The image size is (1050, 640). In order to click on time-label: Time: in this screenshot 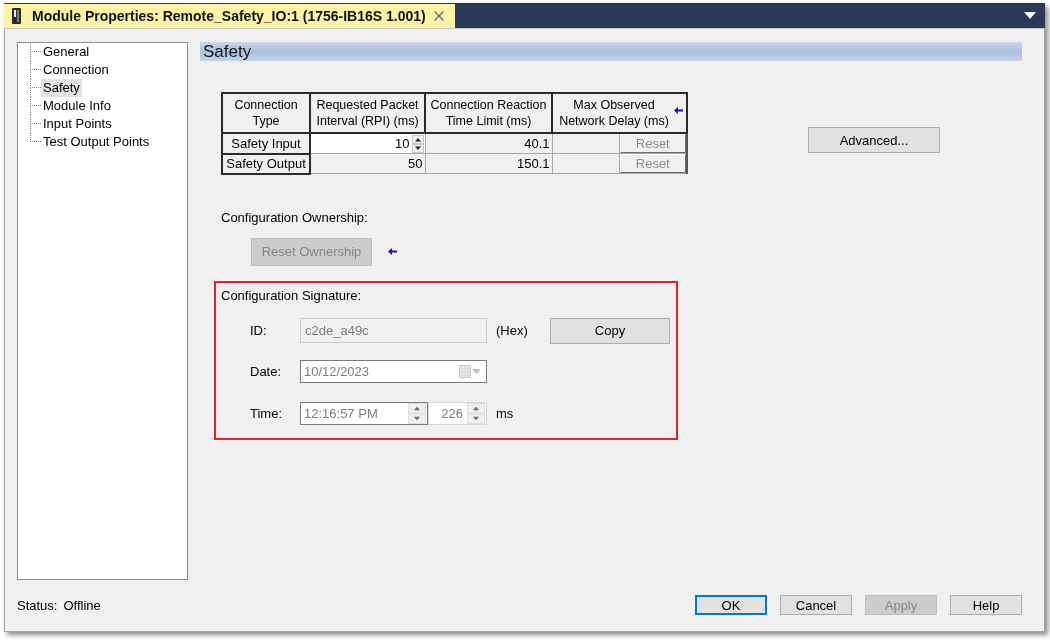, I will do `click(267, 413)`.